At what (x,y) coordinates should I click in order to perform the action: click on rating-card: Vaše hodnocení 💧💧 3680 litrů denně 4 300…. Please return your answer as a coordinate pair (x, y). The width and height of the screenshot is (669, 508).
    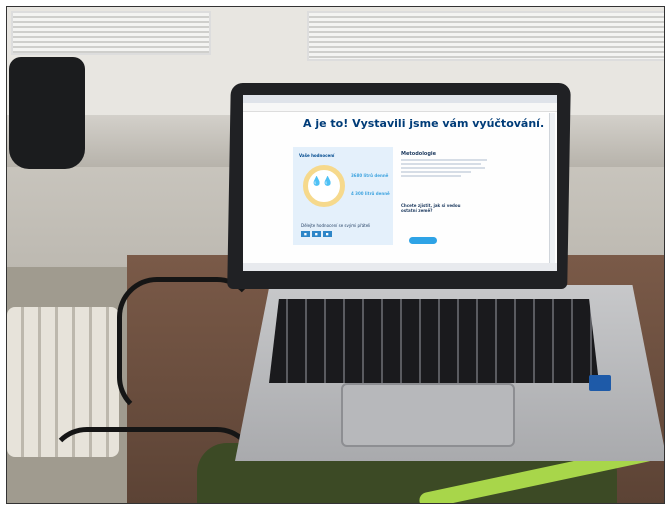
    Looking at the image, I should click on (343, 196).